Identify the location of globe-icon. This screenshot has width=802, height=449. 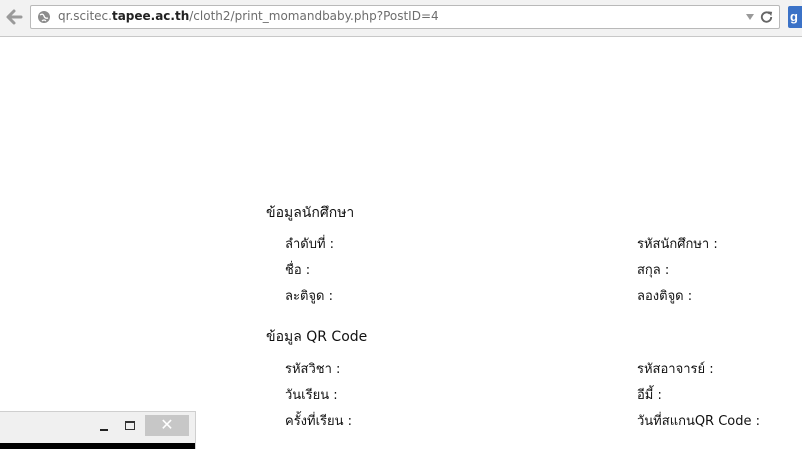
(44, 17).